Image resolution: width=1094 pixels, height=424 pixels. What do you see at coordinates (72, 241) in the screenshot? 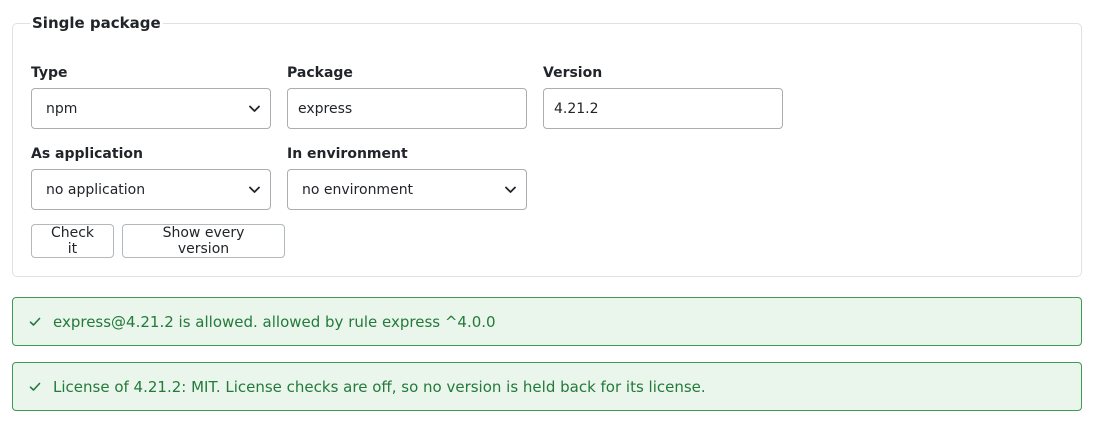
I see `check-it-button: Check it` at bounding box center [72, 241].